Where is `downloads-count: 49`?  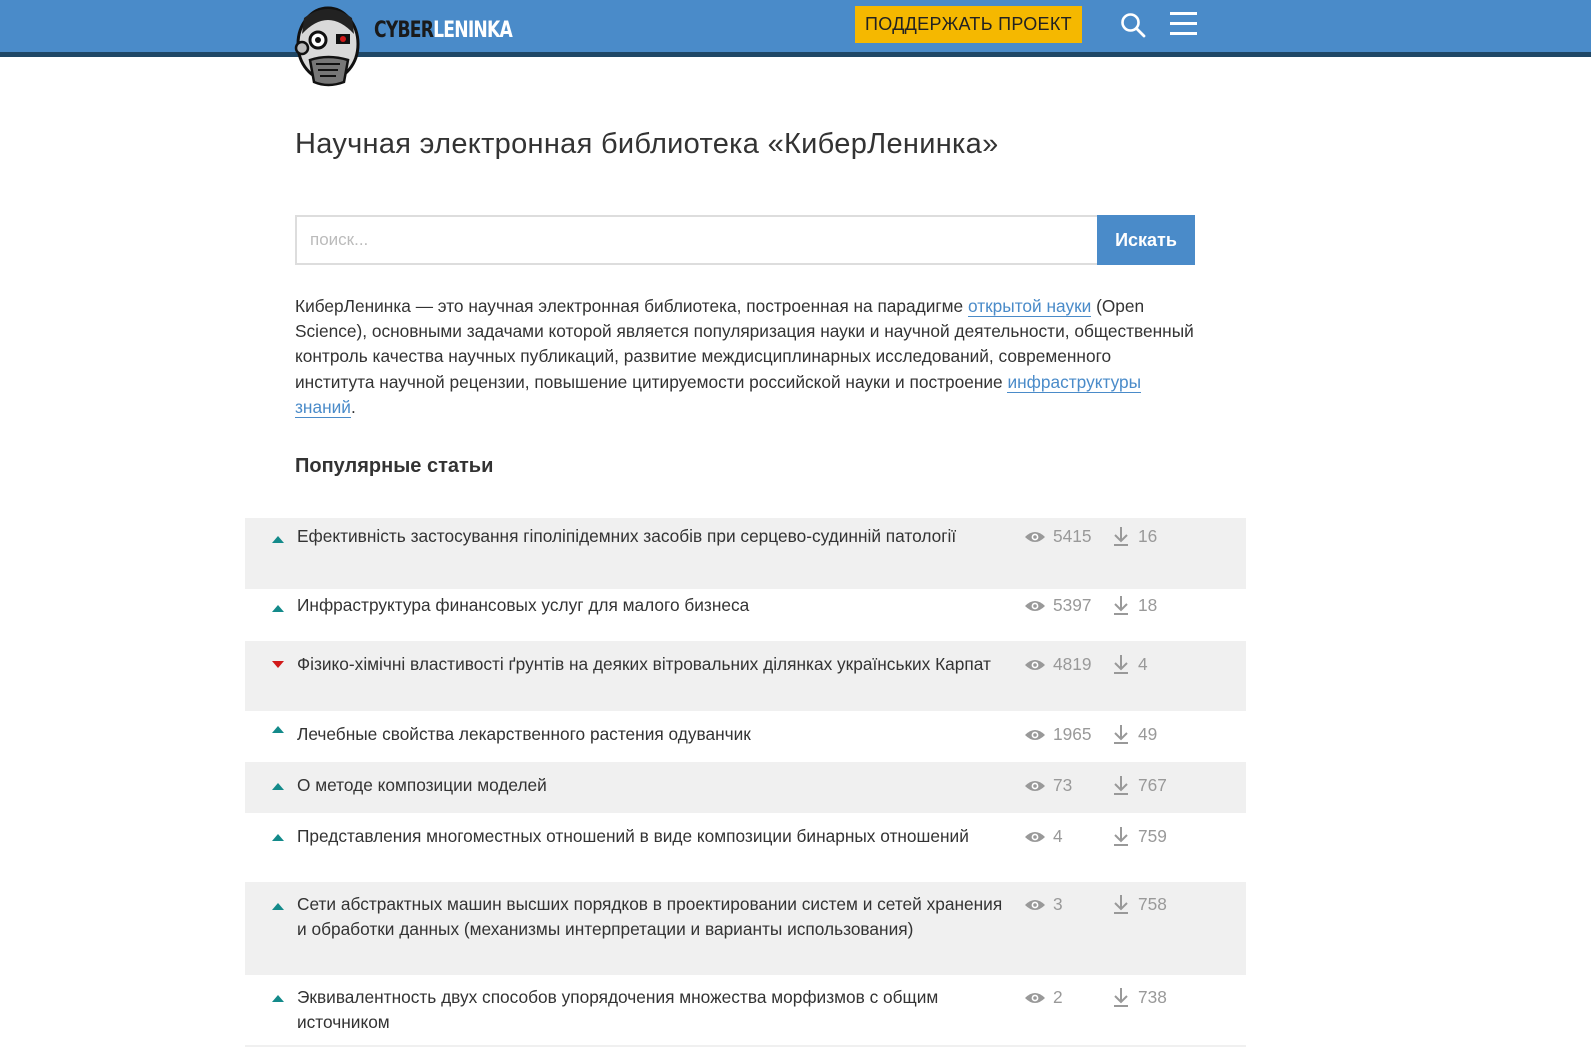 downloads-count: 49 is located at coordinates (1148, 734).